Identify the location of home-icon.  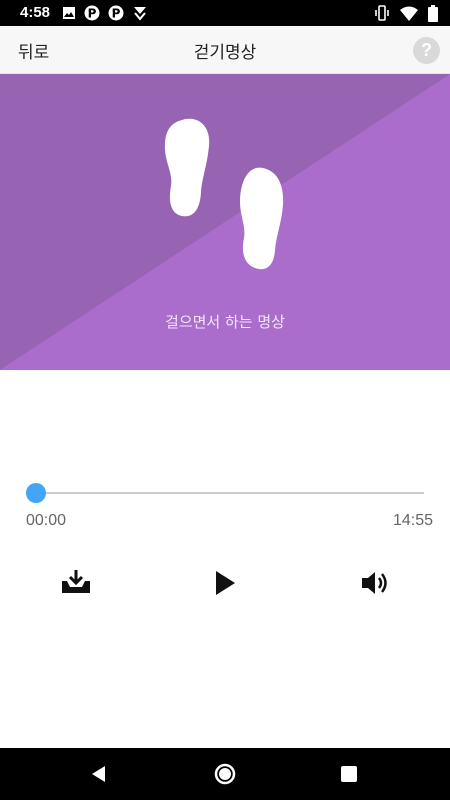
(225, 774).